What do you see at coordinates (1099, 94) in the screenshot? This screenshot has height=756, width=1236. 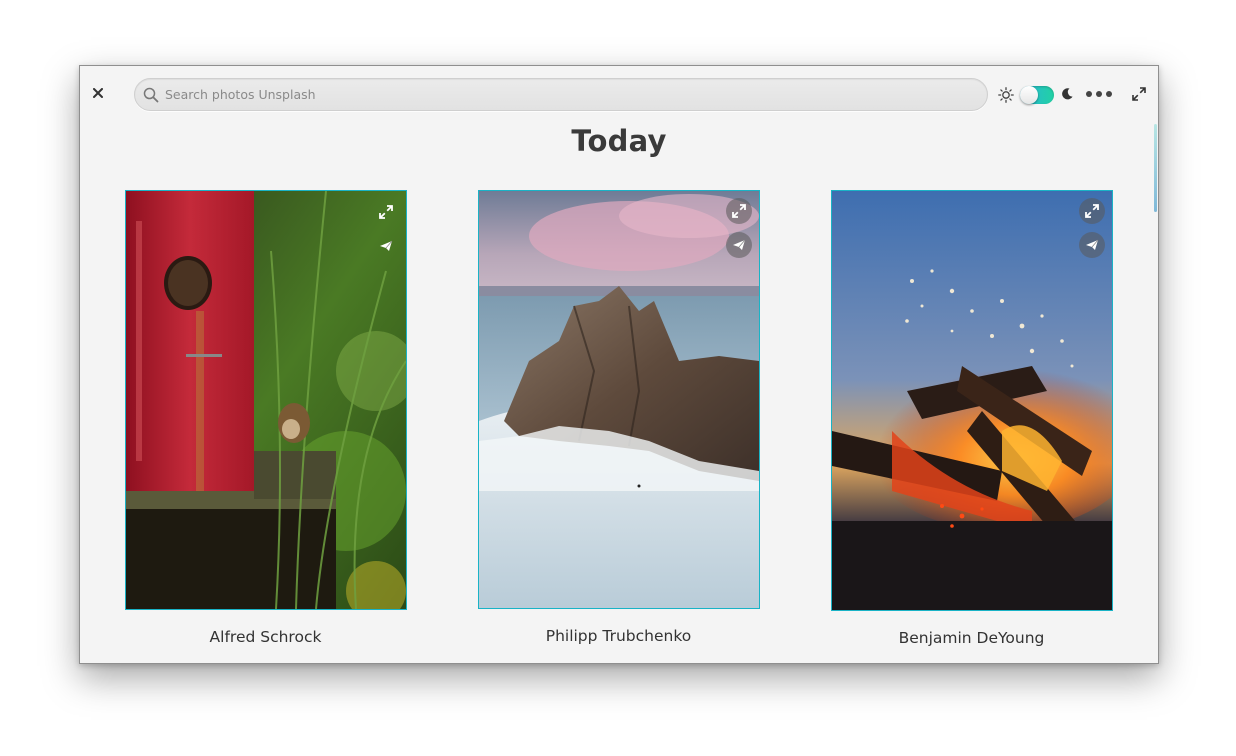 I see `more-icon` at bounding box center [1099, 94].